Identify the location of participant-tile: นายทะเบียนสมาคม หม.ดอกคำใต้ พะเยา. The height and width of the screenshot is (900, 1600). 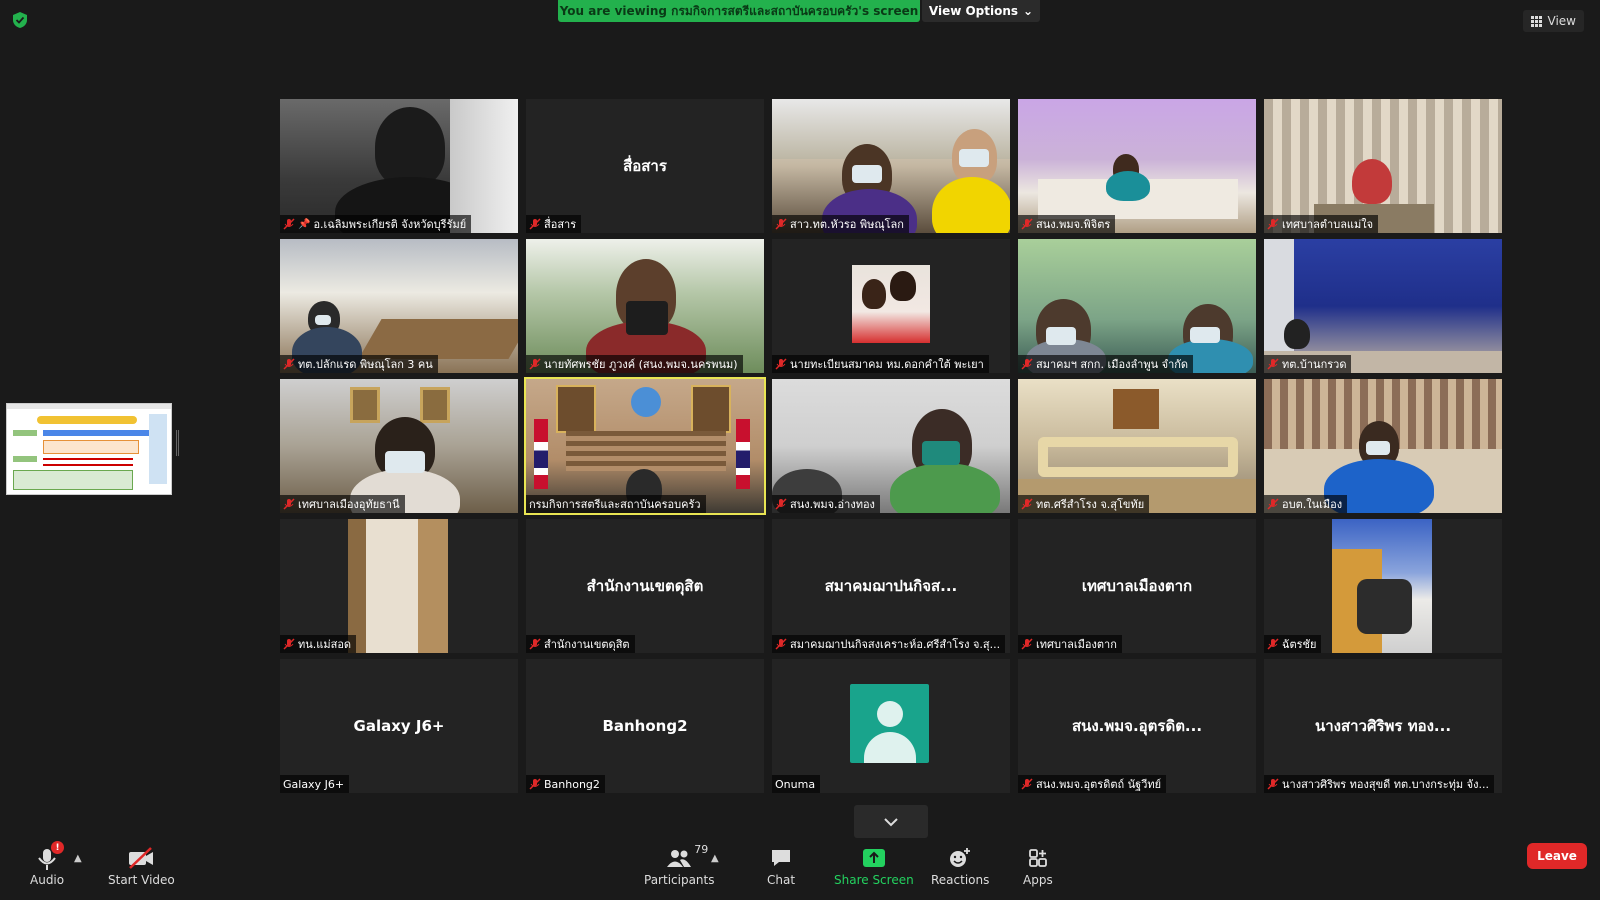
(891, 306).